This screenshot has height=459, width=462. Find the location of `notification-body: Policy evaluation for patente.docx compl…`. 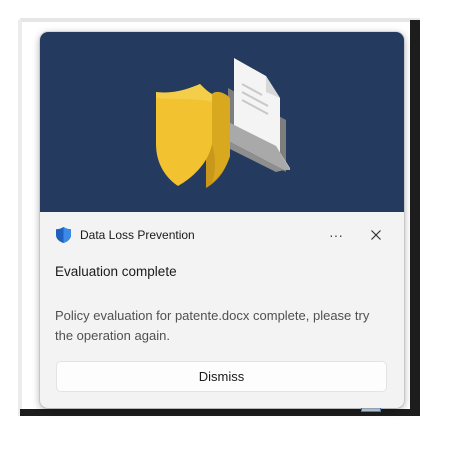

notification-body: Policy evaluation for patente.docx compl… is located at coordinates (212, 325).